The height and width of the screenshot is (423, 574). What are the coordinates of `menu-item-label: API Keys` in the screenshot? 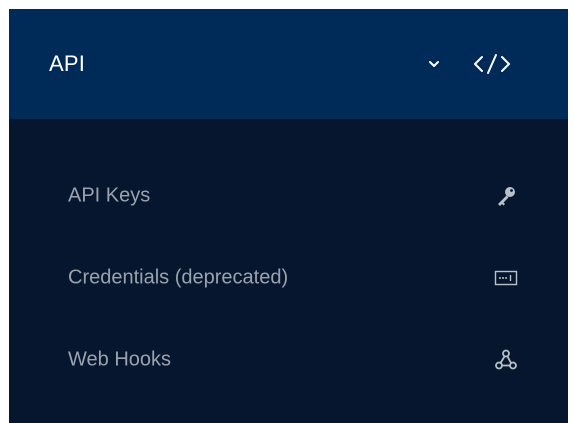 It's located at (109, 195).